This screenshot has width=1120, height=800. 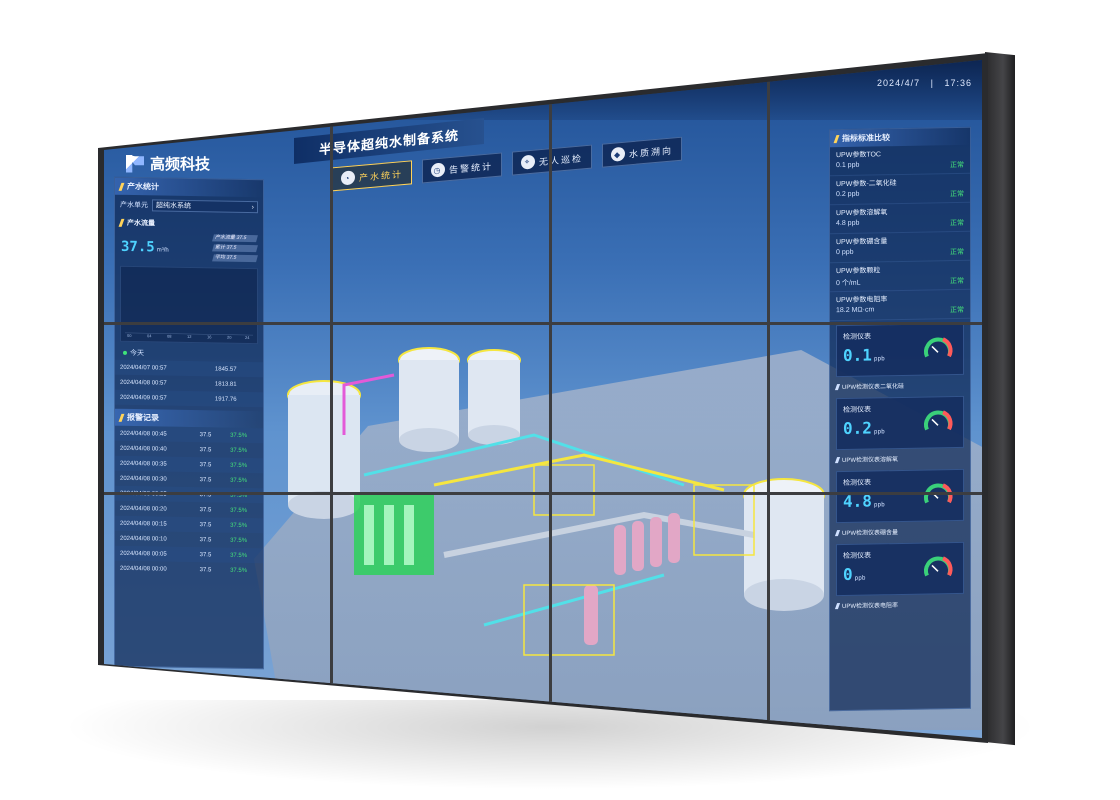 What do you see at coordinates (162, 398) in the screenshot?
I see `cell-time: 2024/04/09 00:57` at bounding box center [162, 398].